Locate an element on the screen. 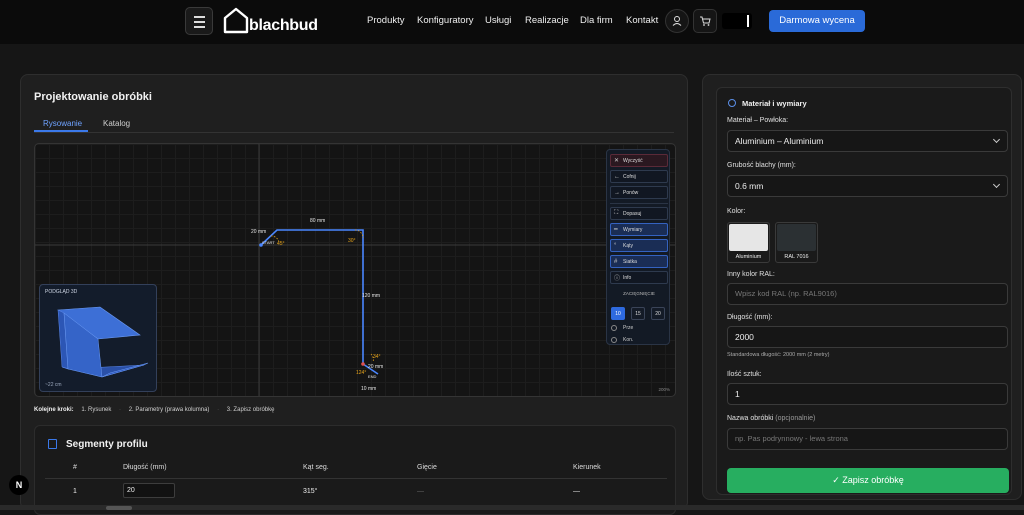 The height and width of the screenshot is (515, 1024). thickness-value: 0.6 mm is located at coordinates (749, 186).